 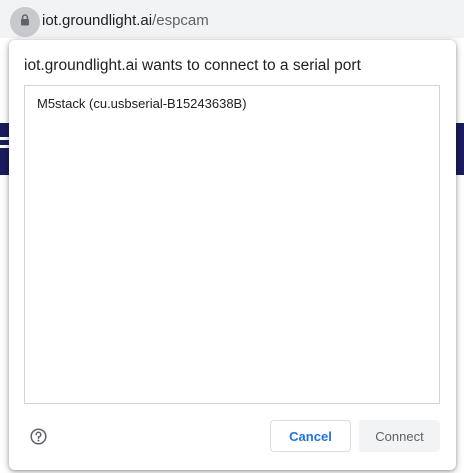 What do you see at coordinates (399, 436) in the screenshot?
I see `connect-button: Connect` at bounding box center [399, 436].